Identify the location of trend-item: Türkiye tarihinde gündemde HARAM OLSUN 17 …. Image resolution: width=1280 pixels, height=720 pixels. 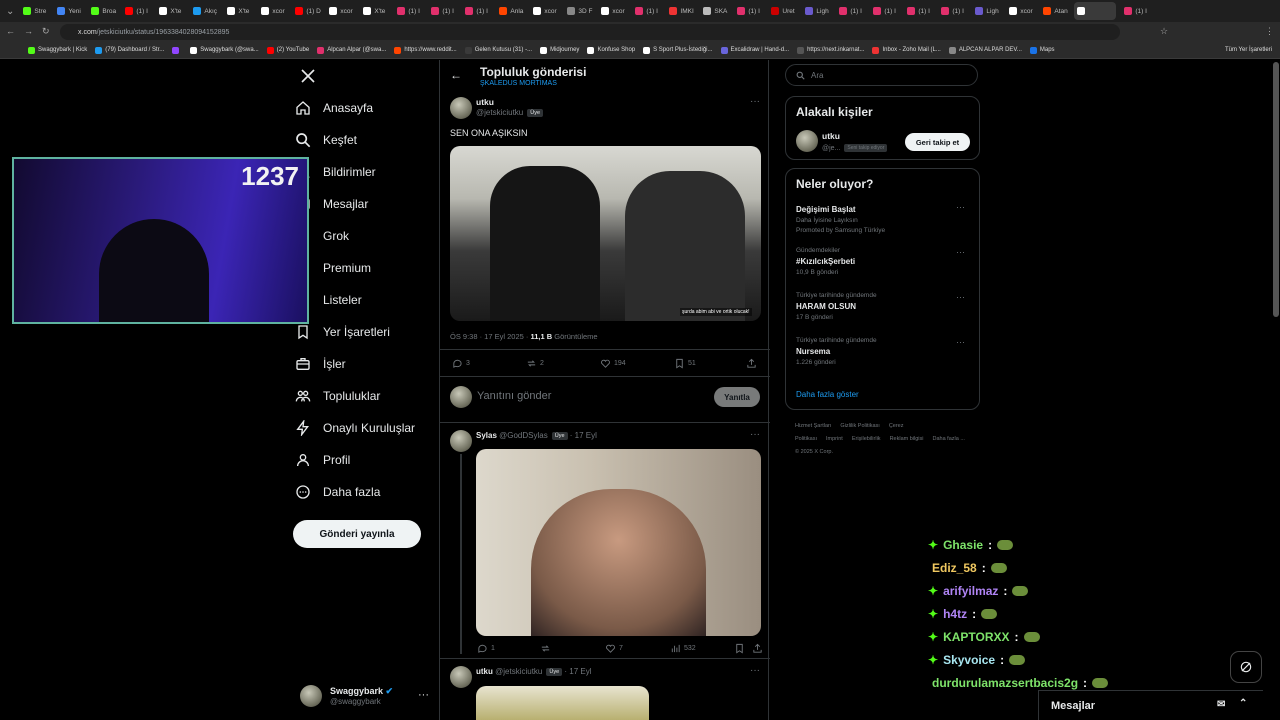
(883, 306).